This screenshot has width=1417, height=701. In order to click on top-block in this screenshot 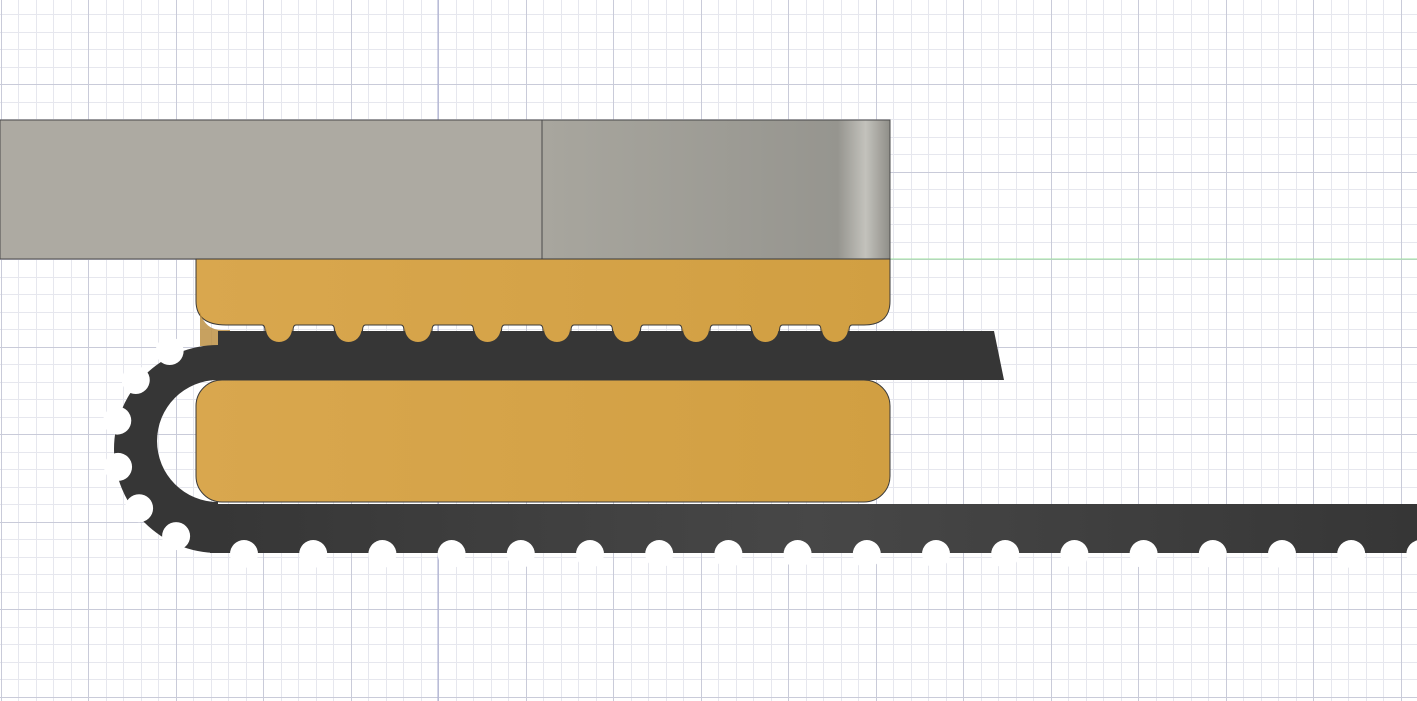, I will do `click(445, 189)`.